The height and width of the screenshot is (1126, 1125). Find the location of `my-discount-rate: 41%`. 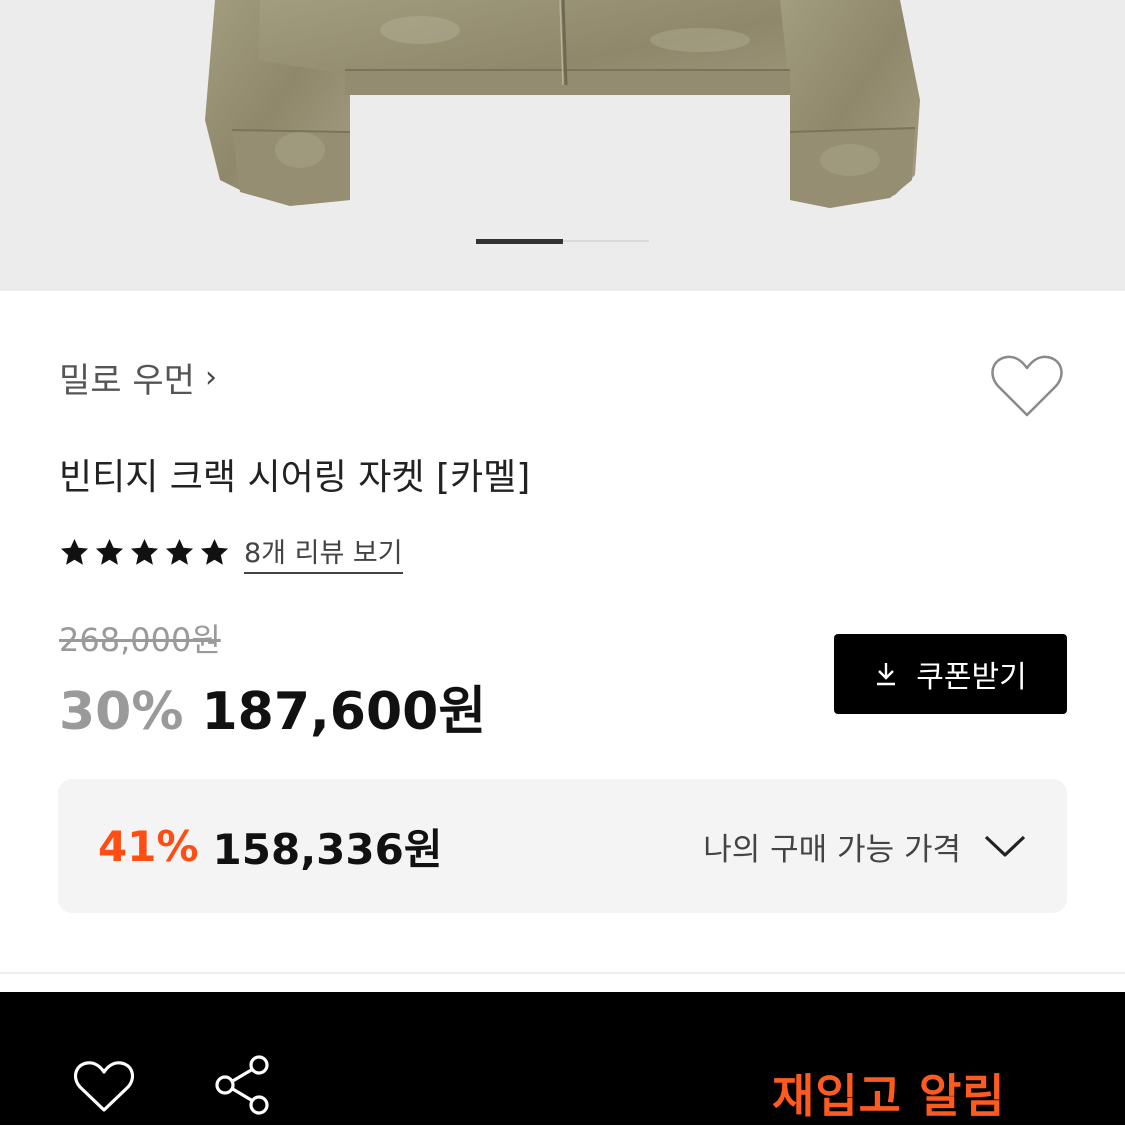

my-discount-rate: 41% is located at coordinates (148, 846).